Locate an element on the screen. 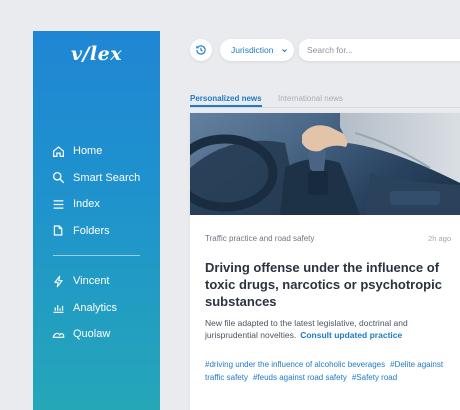 This screenshot has height=410, width=460. search-separator is located at coordinates (298, 50).